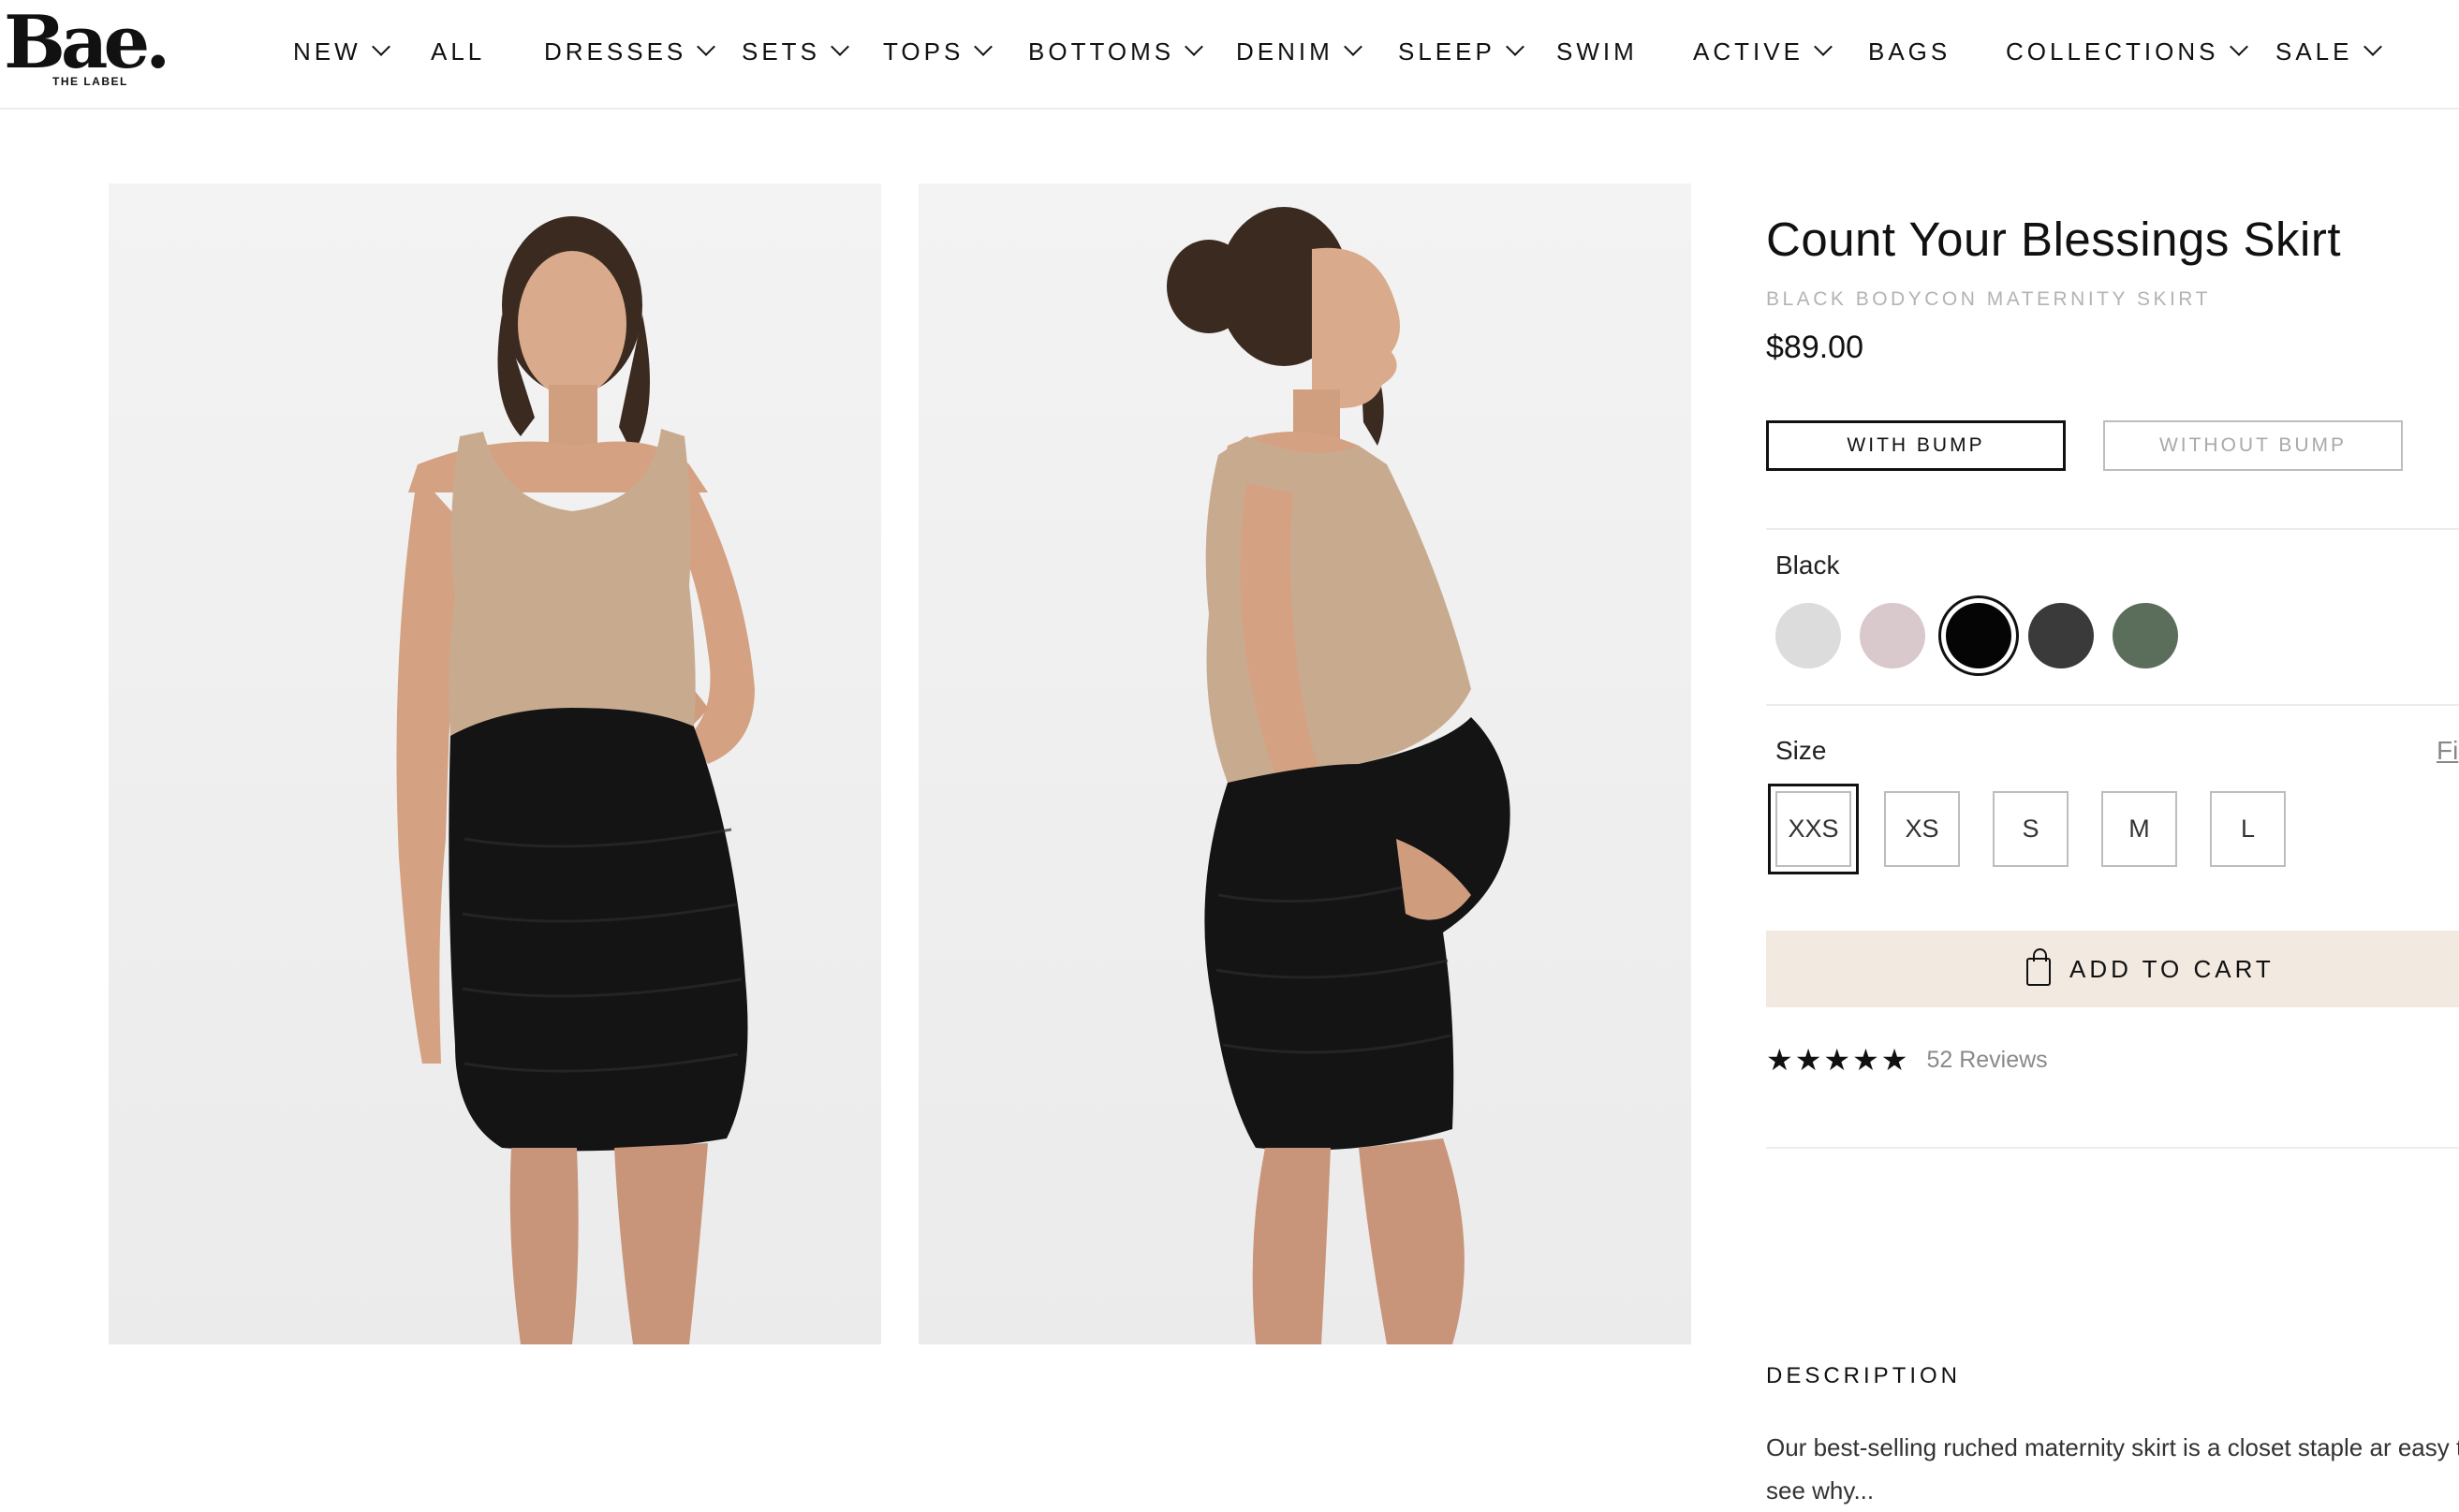 The width and height of the screenshot is (2459, 1512). I want to click on swatch-charcoal, so click(2061, 635).